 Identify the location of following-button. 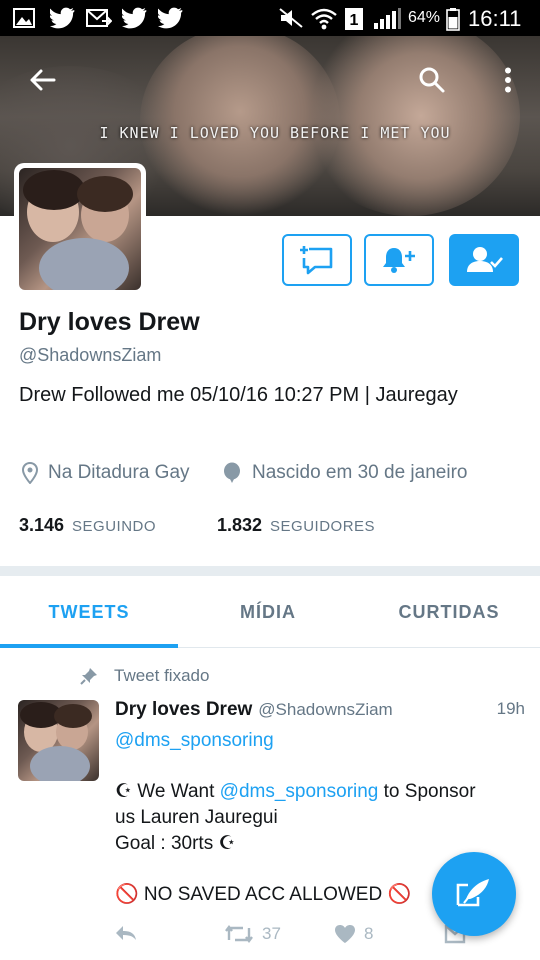
(484, 260).